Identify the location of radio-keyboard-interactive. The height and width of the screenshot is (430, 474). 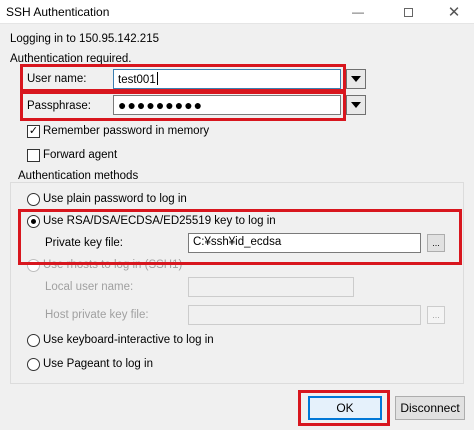
(33, 340).